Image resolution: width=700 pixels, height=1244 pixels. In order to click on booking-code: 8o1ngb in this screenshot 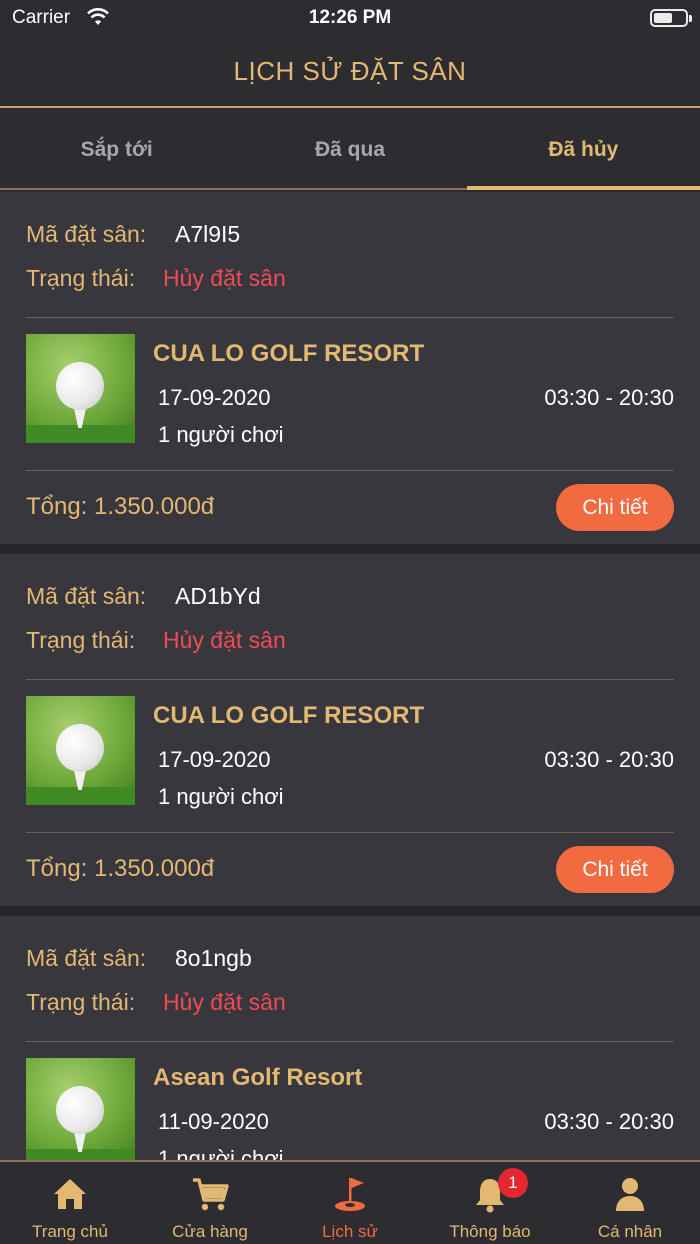, I will do `click(213, 958)`.